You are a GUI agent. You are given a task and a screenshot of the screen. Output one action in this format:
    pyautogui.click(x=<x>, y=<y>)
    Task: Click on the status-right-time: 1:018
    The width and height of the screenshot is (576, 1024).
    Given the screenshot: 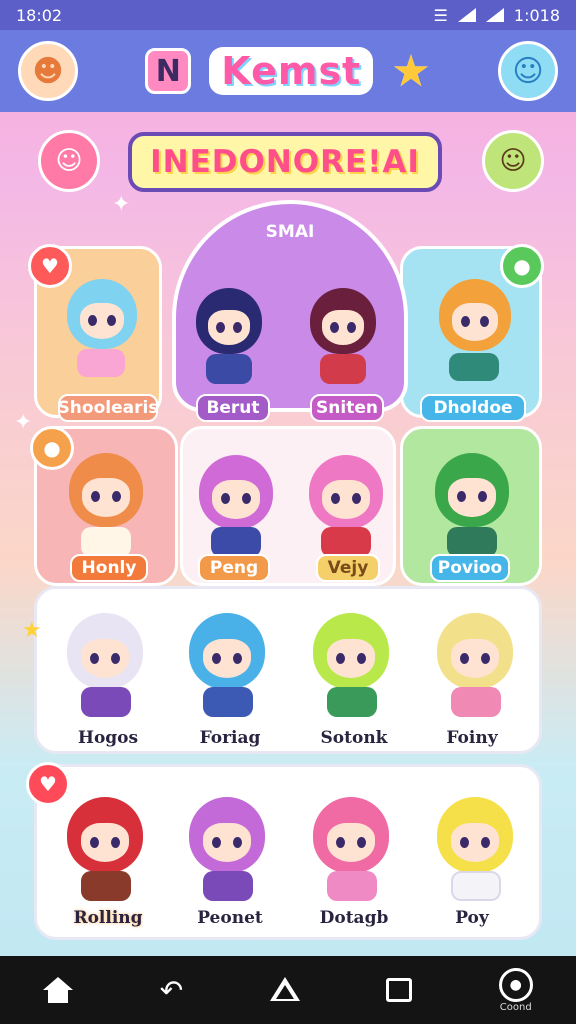 What is the action you would take?
    pyautogui.click(x=536, y=15)
    